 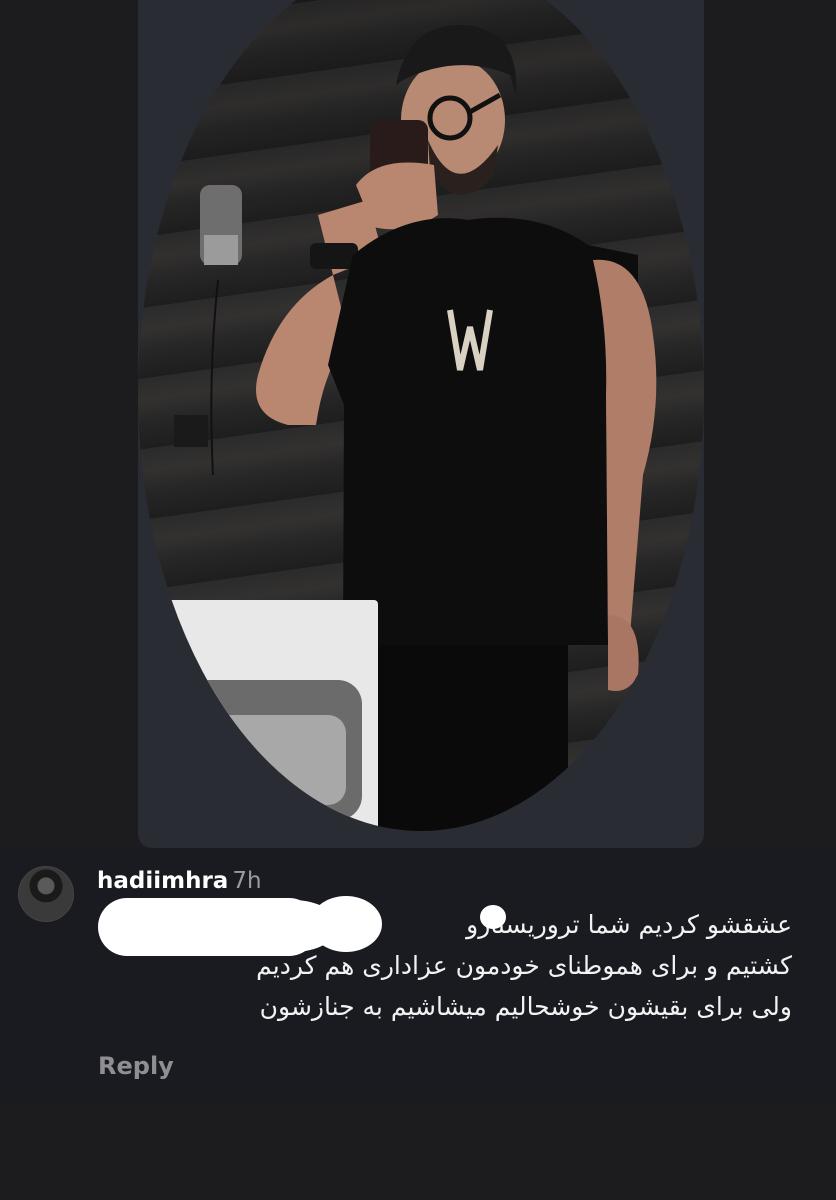 I want to click on timestamp: 7h, so click(x=247, y=881).